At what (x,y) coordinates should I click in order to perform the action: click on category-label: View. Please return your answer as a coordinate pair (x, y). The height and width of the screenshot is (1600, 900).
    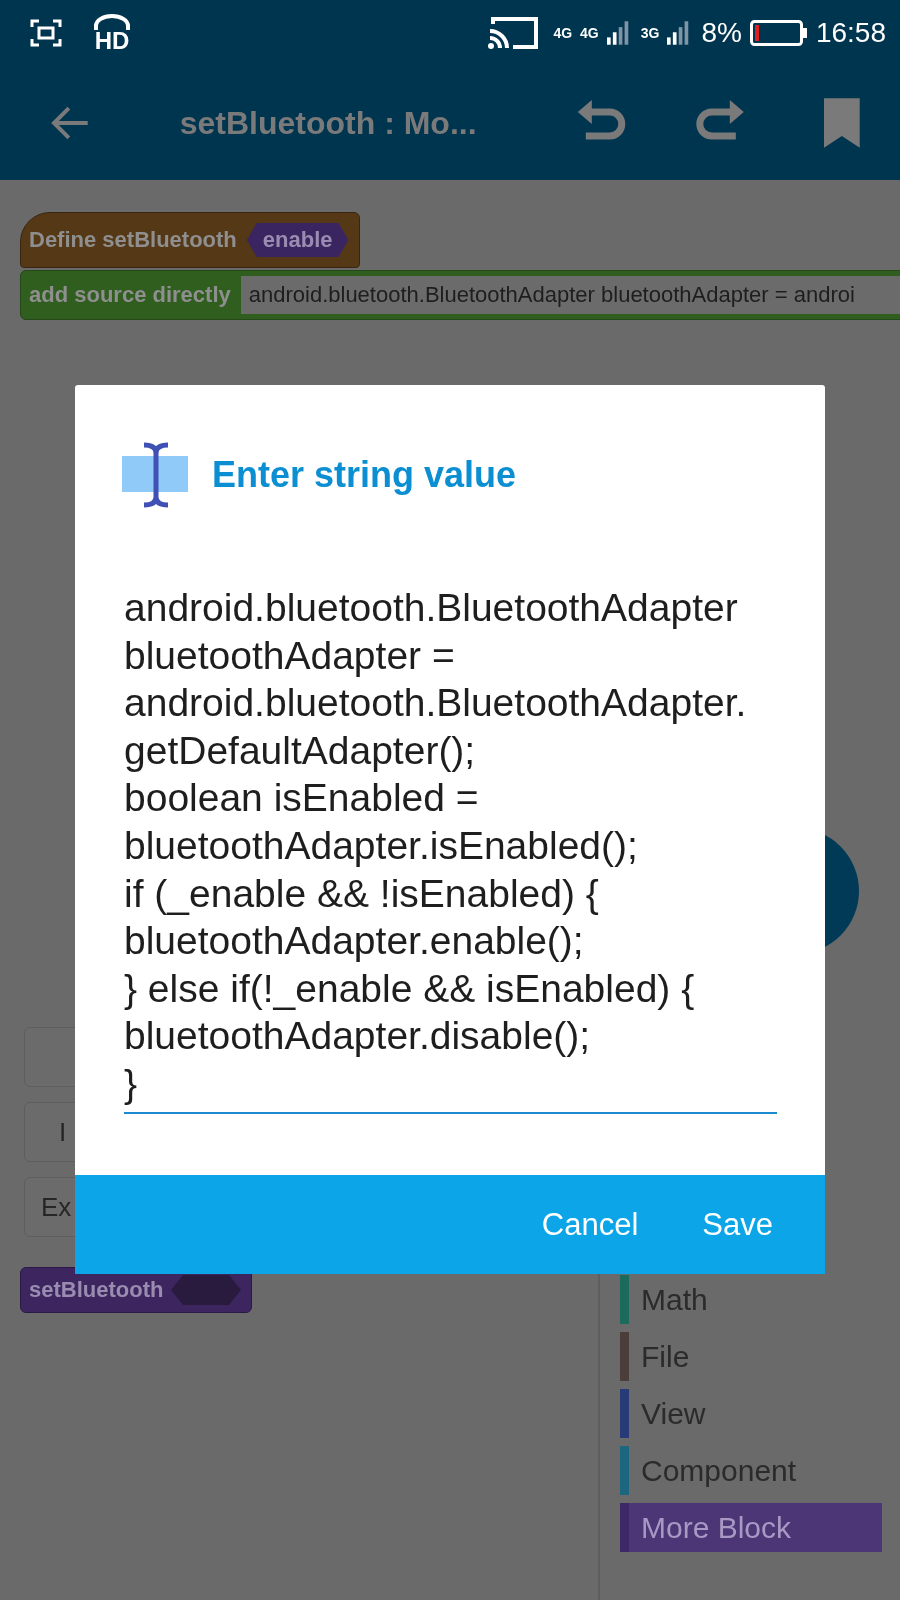
    Looking at the image, I should click on (673, 1413).